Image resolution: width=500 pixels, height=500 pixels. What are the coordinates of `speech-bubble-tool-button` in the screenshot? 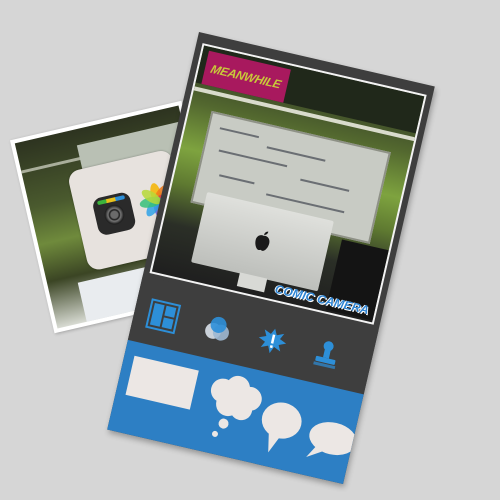 It's located at (272, 341).